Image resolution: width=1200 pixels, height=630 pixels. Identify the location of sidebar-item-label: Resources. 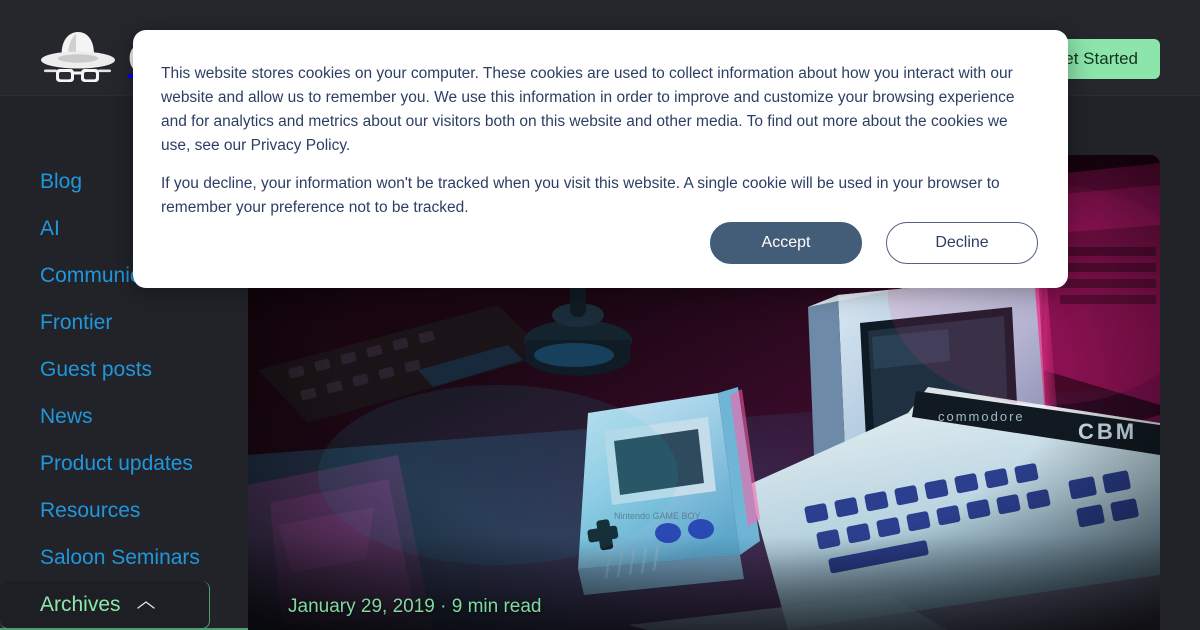
(90, 510).